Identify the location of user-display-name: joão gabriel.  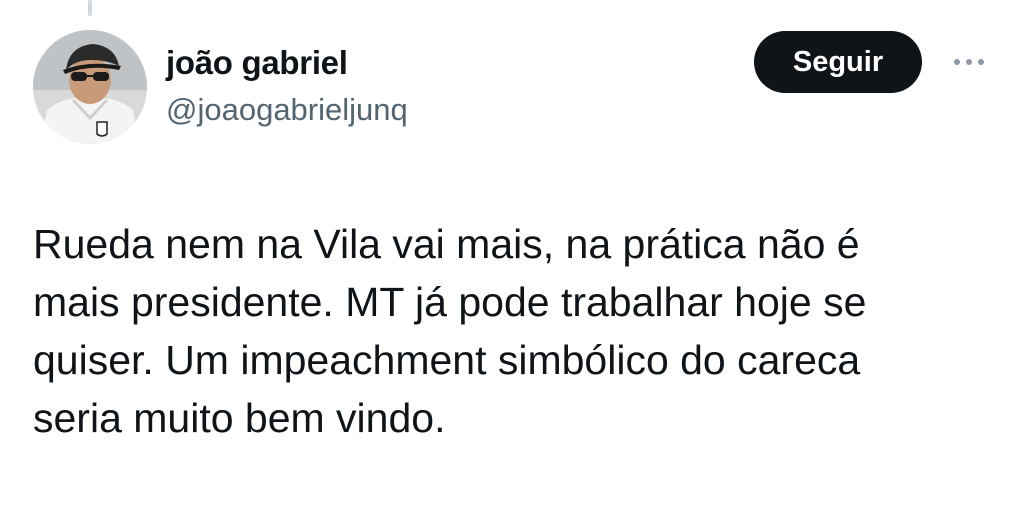
(257, 63).